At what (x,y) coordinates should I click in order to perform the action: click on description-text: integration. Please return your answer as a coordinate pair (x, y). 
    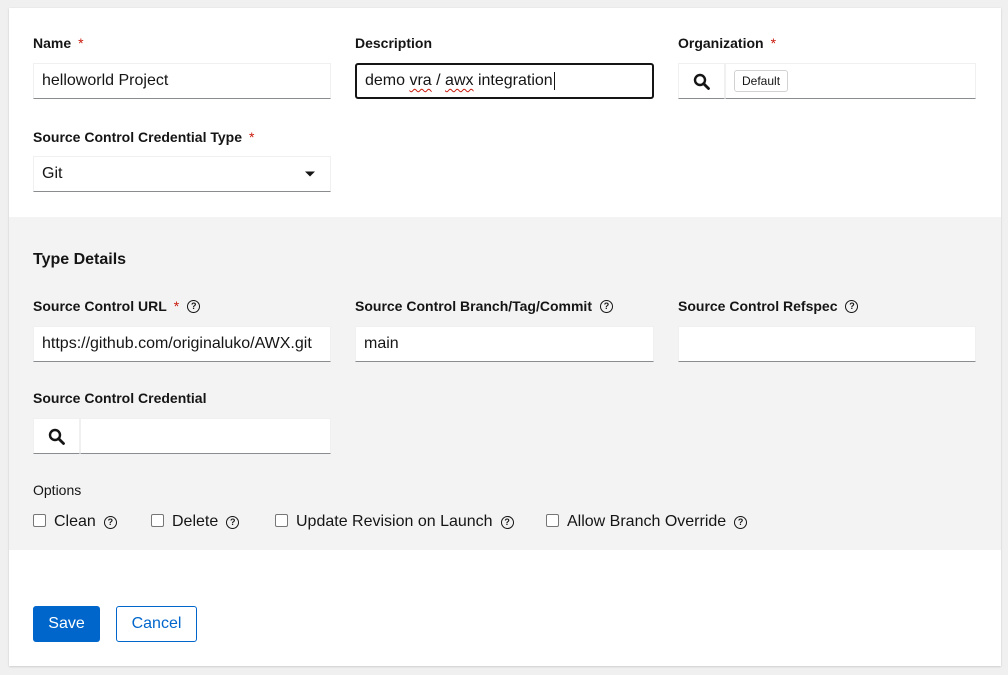
    Looking at the image, I should click on (513, 80).